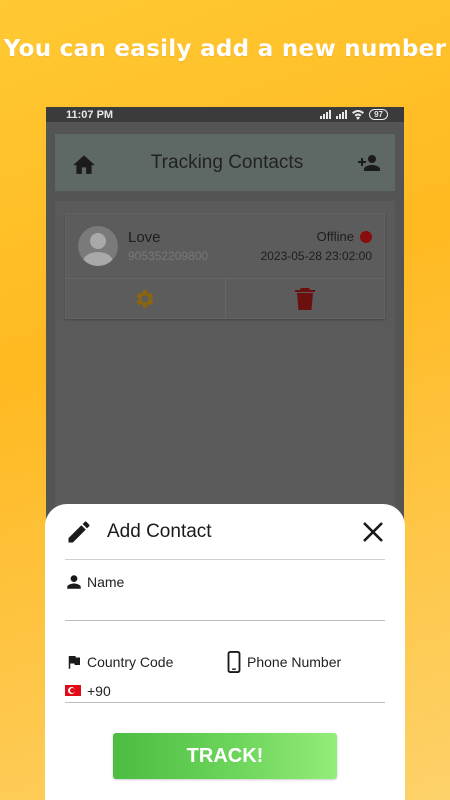 The width and height of the screenshot is (450, 800). I want to click on gear-icon, so click(145, 298).